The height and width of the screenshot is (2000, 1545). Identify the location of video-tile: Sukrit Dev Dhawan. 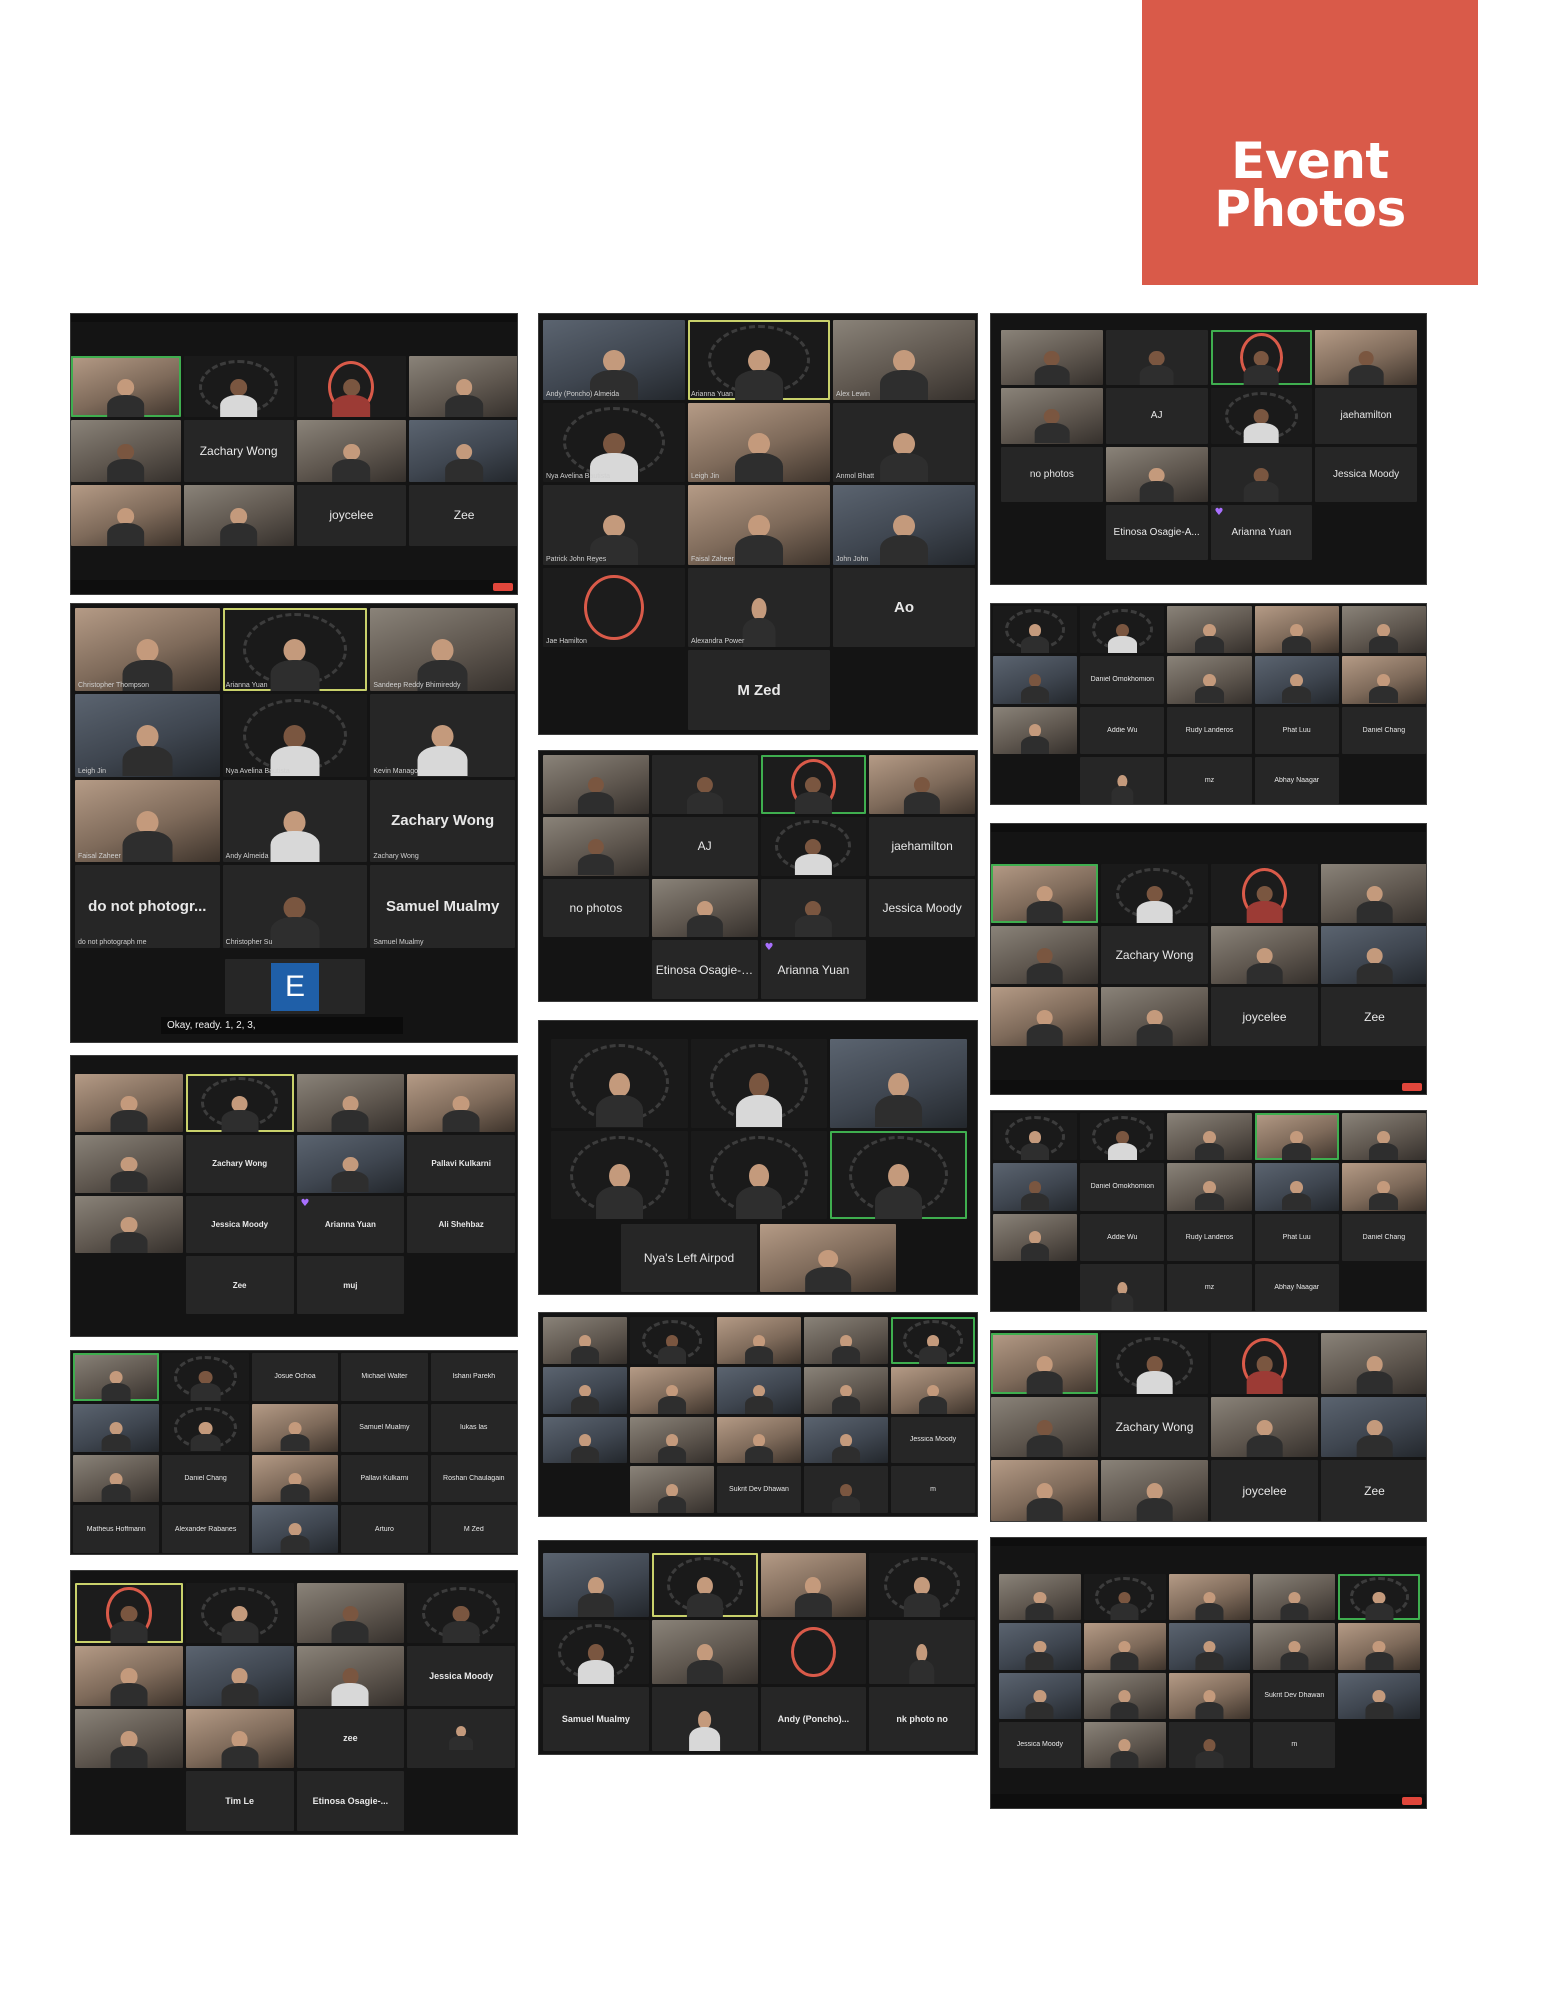
(759, 1489).